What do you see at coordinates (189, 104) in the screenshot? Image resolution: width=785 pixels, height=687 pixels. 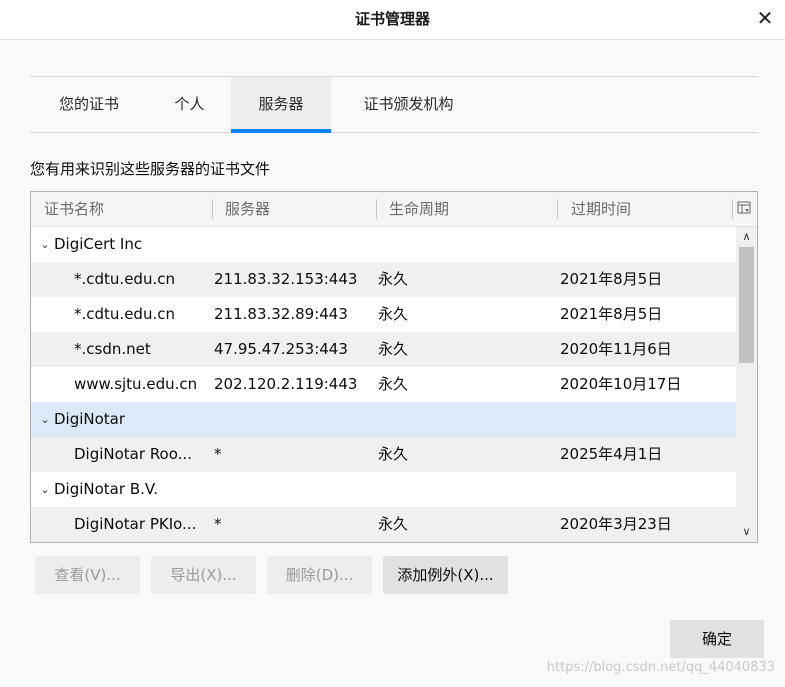 I see `tab-personal: 个人` at bounding box center [189, 104].